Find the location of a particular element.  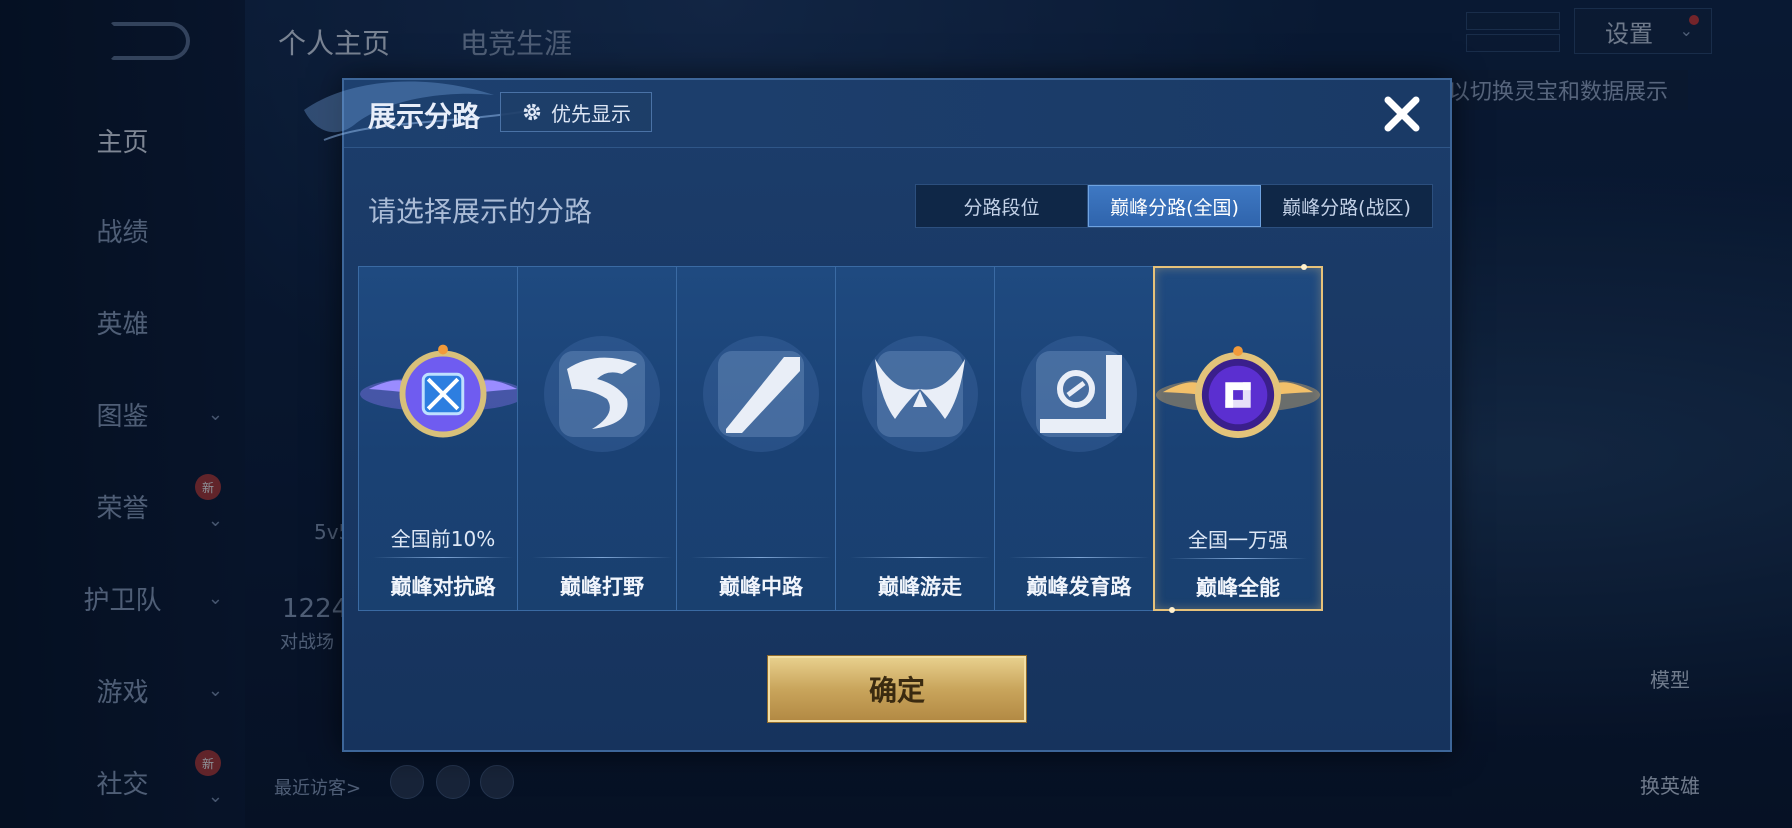

lane-name: 巅峰全能 is located at coordinates (1238, 588).